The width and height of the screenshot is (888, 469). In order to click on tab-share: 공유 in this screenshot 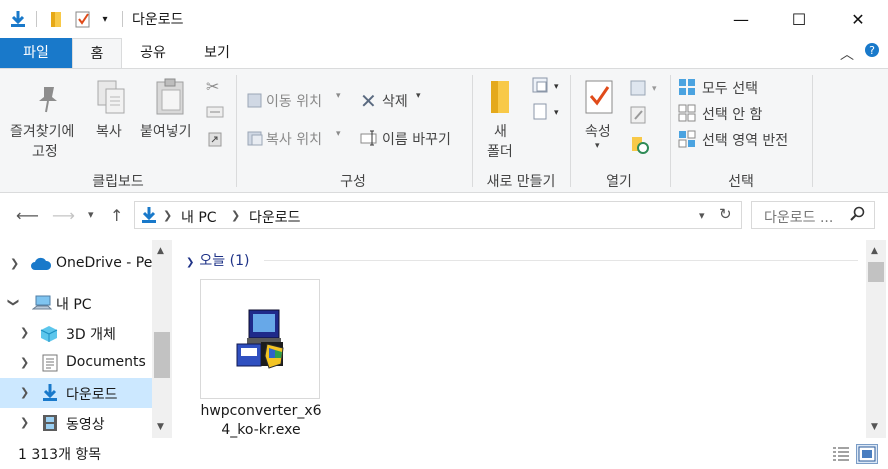, I will do `click(153, 53)`.